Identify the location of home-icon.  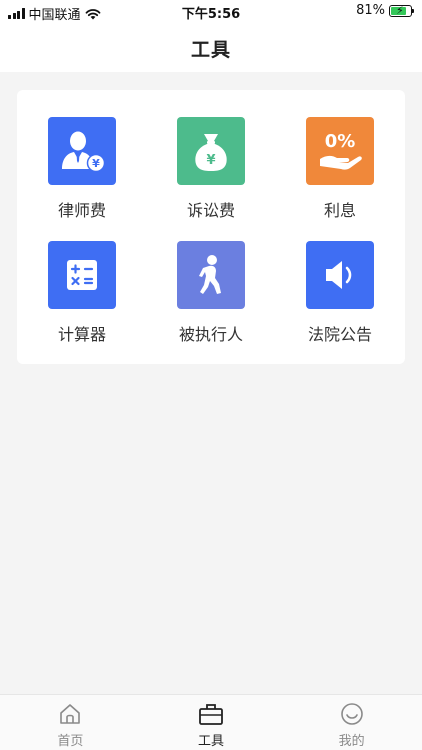
(70, 714).